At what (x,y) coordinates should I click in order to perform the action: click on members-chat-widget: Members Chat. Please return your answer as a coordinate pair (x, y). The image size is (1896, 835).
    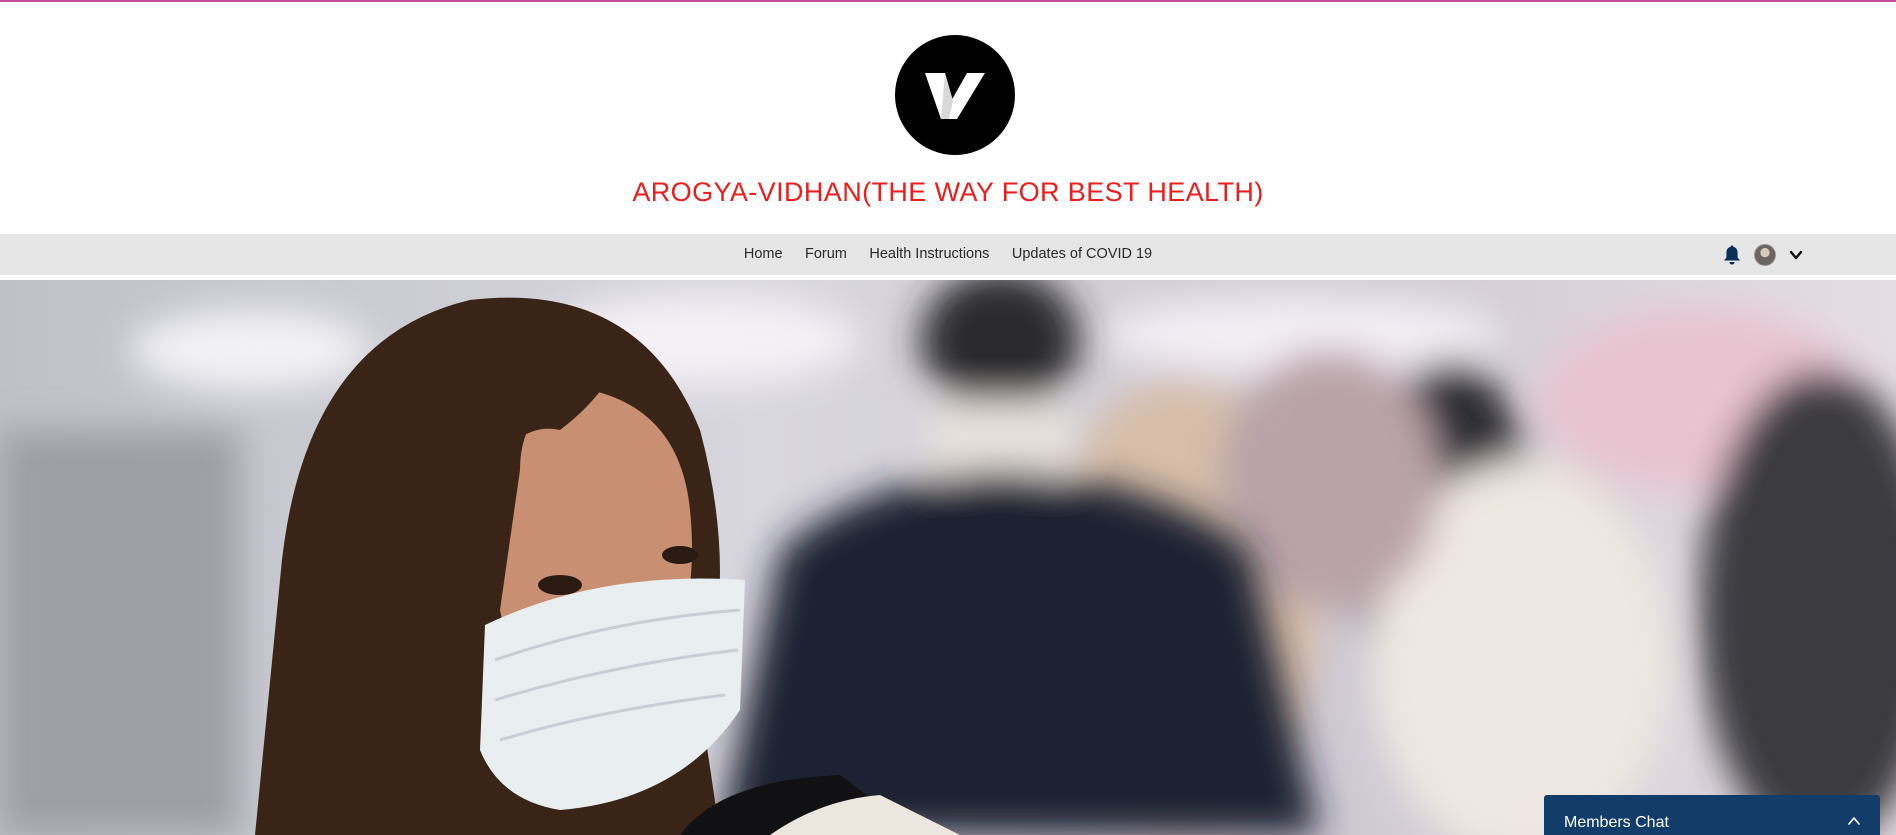
    Looking at the image, I should click on (1712, 815).